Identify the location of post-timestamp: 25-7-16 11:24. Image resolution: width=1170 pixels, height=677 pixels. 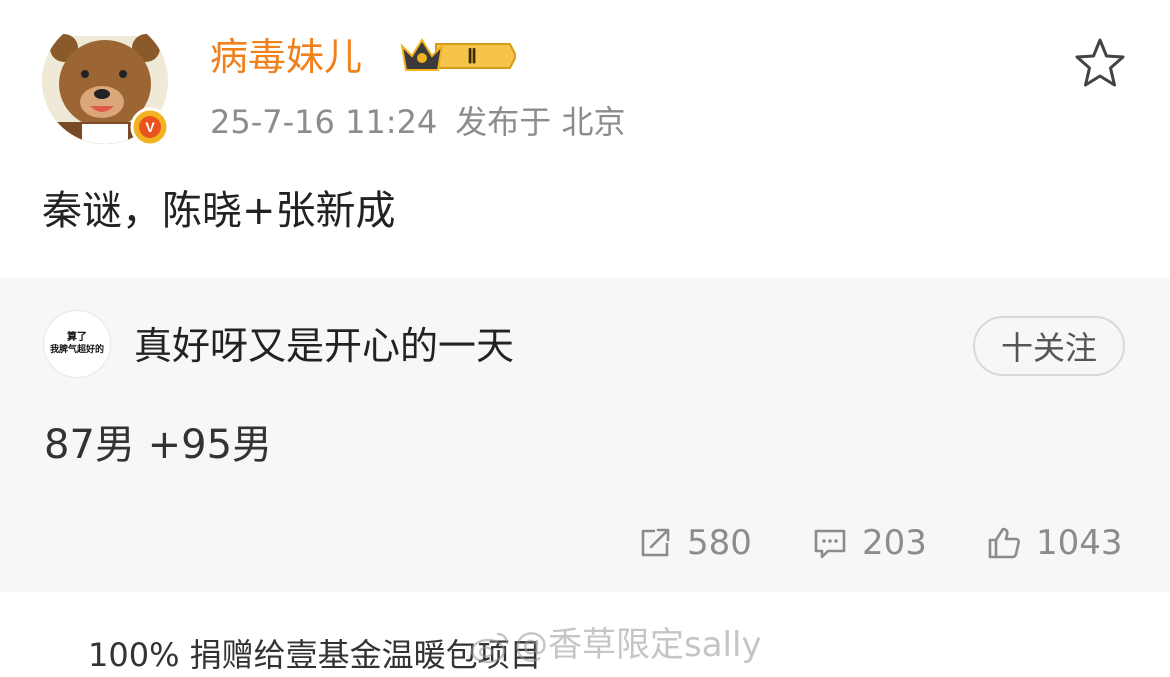
(324, 122).